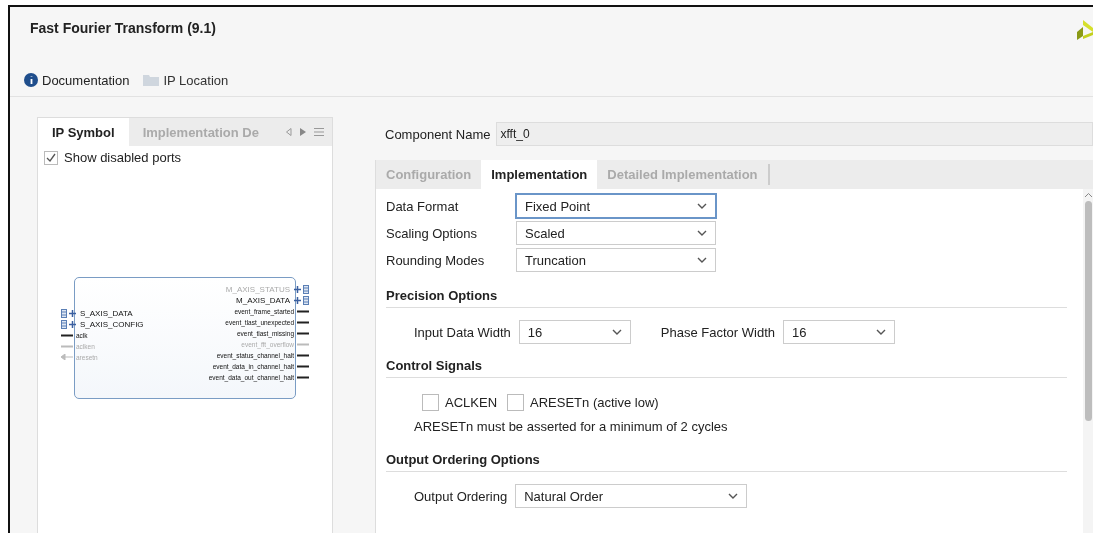  I want to click on menu-icon, so click(319, 132).